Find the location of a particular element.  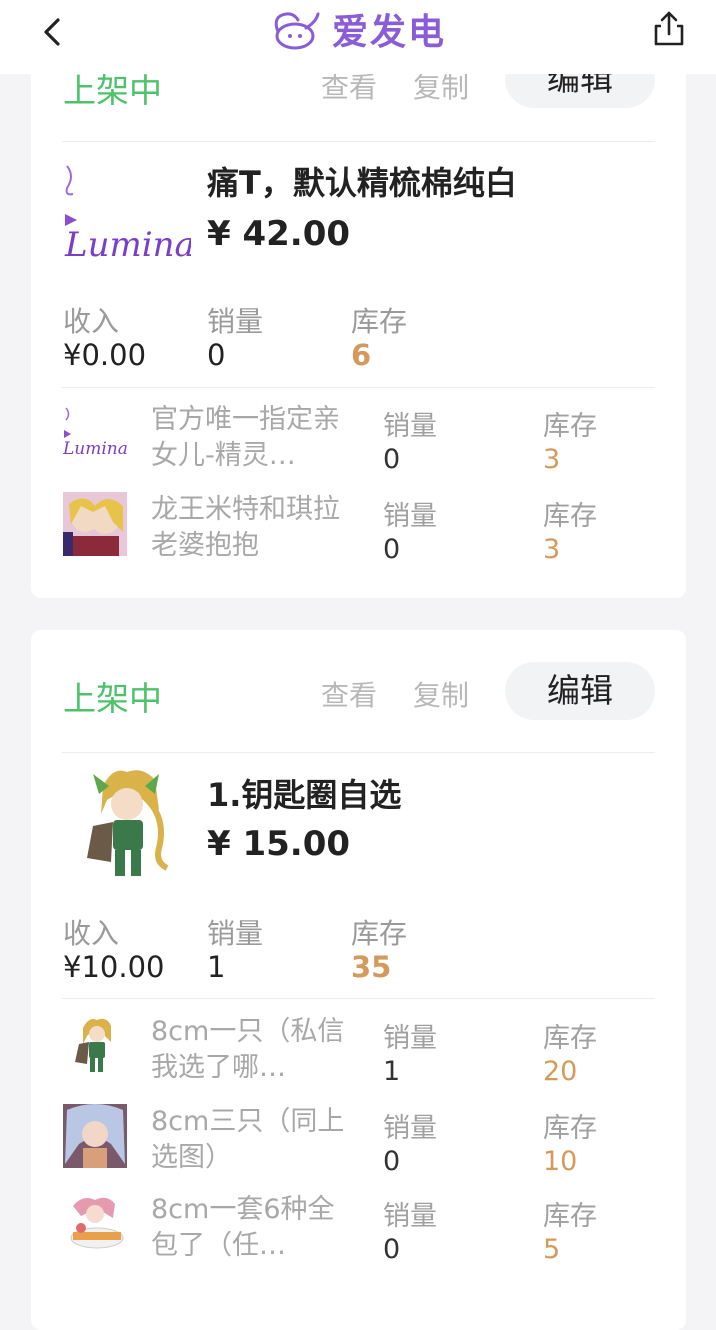

variant-sales-value: 1 is located at coordinates (392, 1071).